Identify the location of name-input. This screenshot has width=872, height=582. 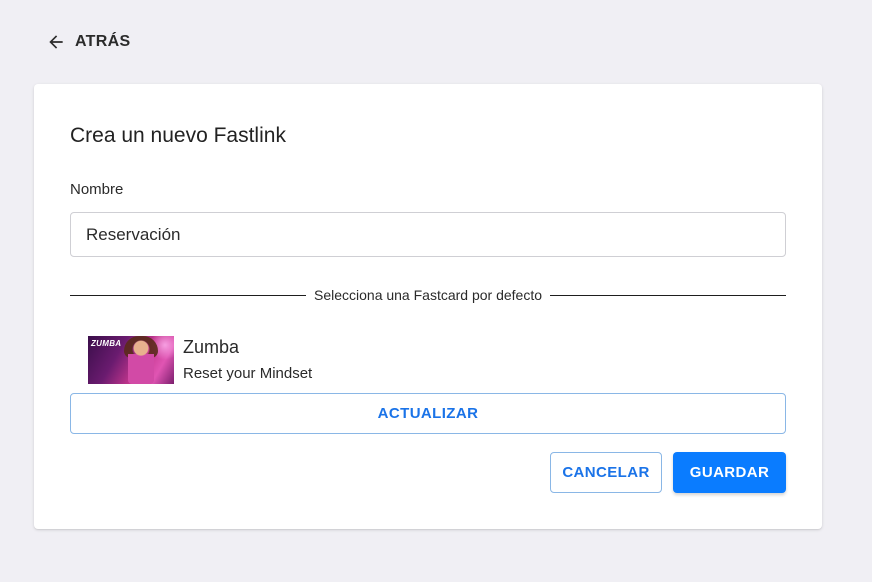
(428, 234).